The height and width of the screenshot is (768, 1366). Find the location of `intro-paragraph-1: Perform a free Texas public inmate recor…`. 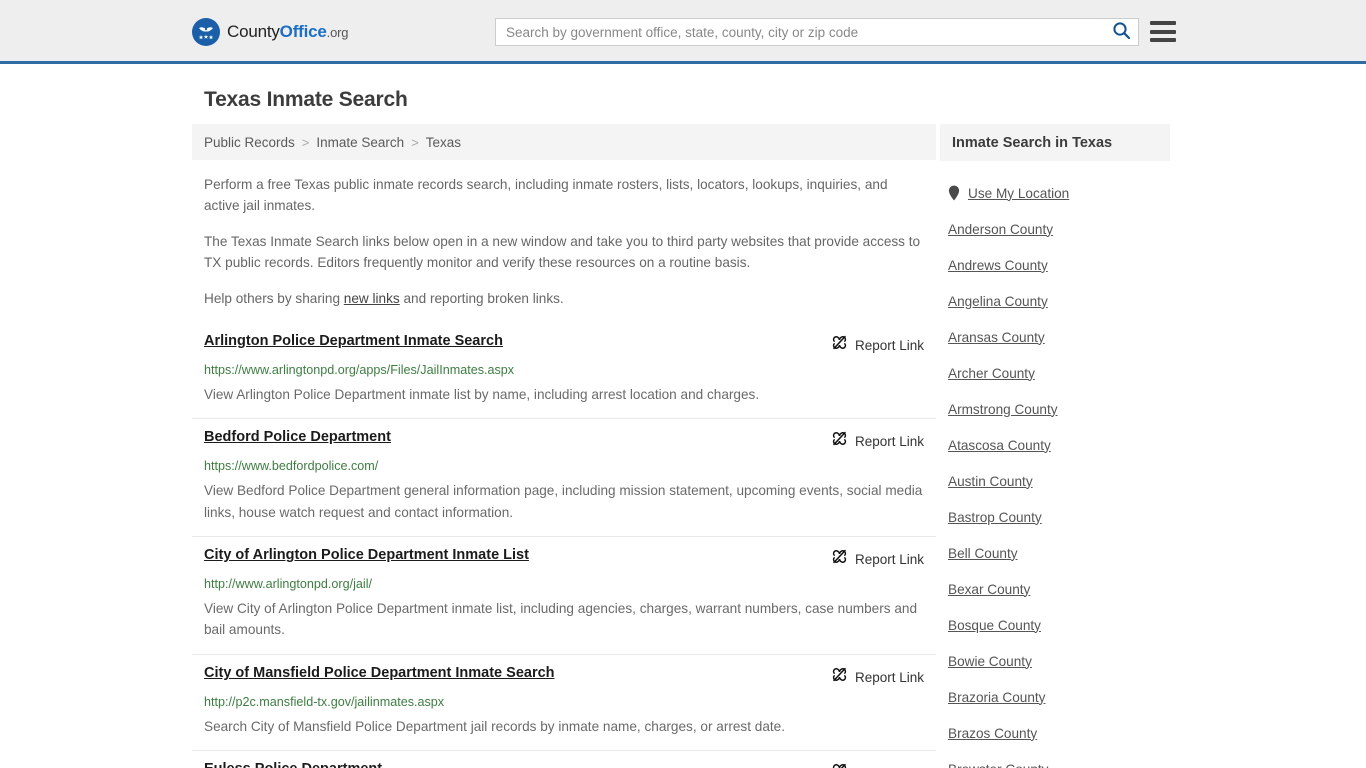

intro-paragraph-1: Perform a free Texas public inmate recor… is located at coordinates (546, 195).